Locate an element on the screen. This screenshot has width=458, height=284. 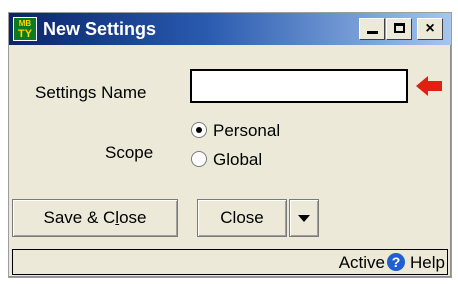
scope-global-label: Global is located at coordinates (238, 159).